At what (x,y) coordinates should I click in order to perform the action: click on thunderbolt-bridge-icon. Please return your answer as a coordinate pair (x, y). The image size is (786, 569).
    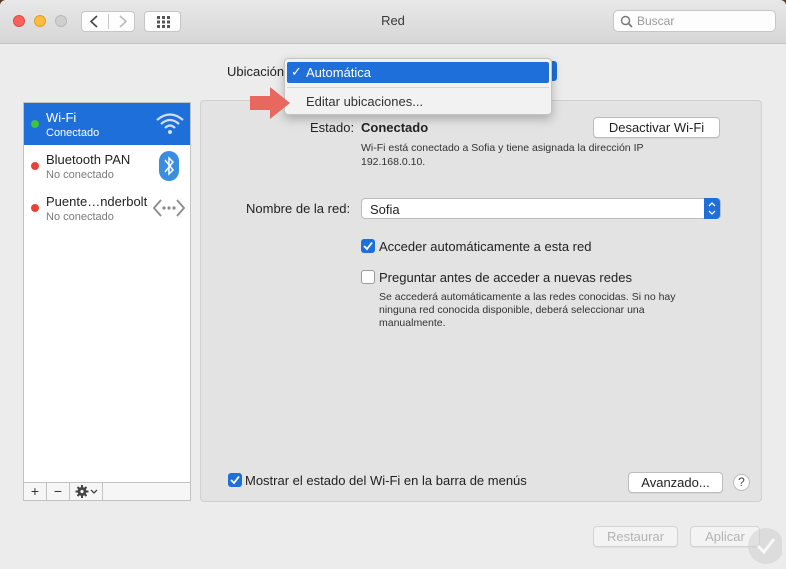
    Looking at the image, I should click on (169, 208).